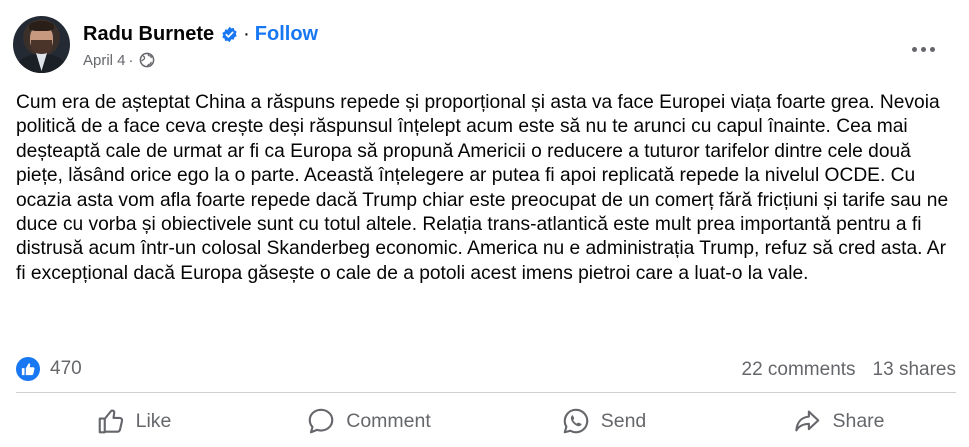  I want to click on share-icon, so click(807, 421).